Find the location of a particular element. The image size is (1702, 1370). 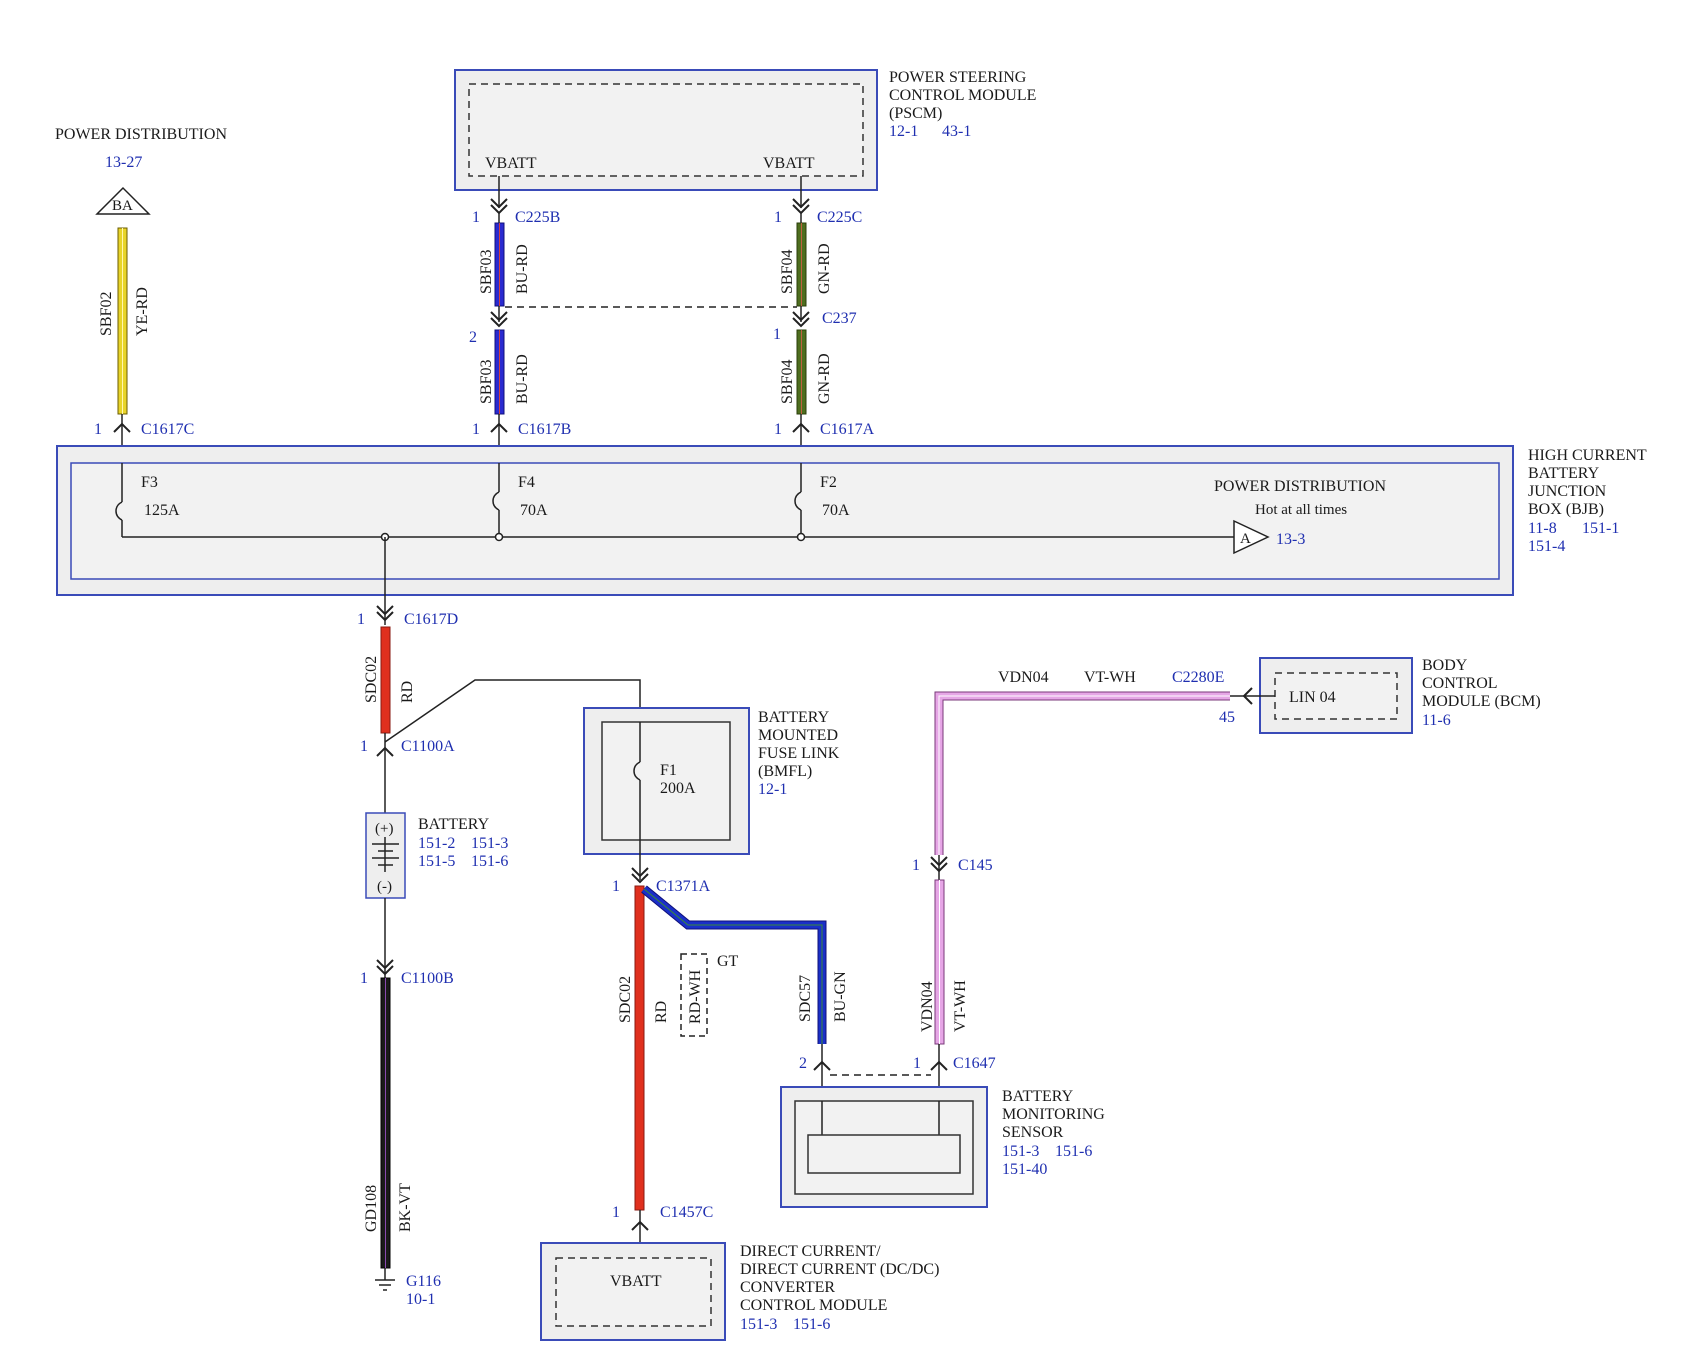

ground-g116: G116 10-1 is located at coordinates (408, 1288).